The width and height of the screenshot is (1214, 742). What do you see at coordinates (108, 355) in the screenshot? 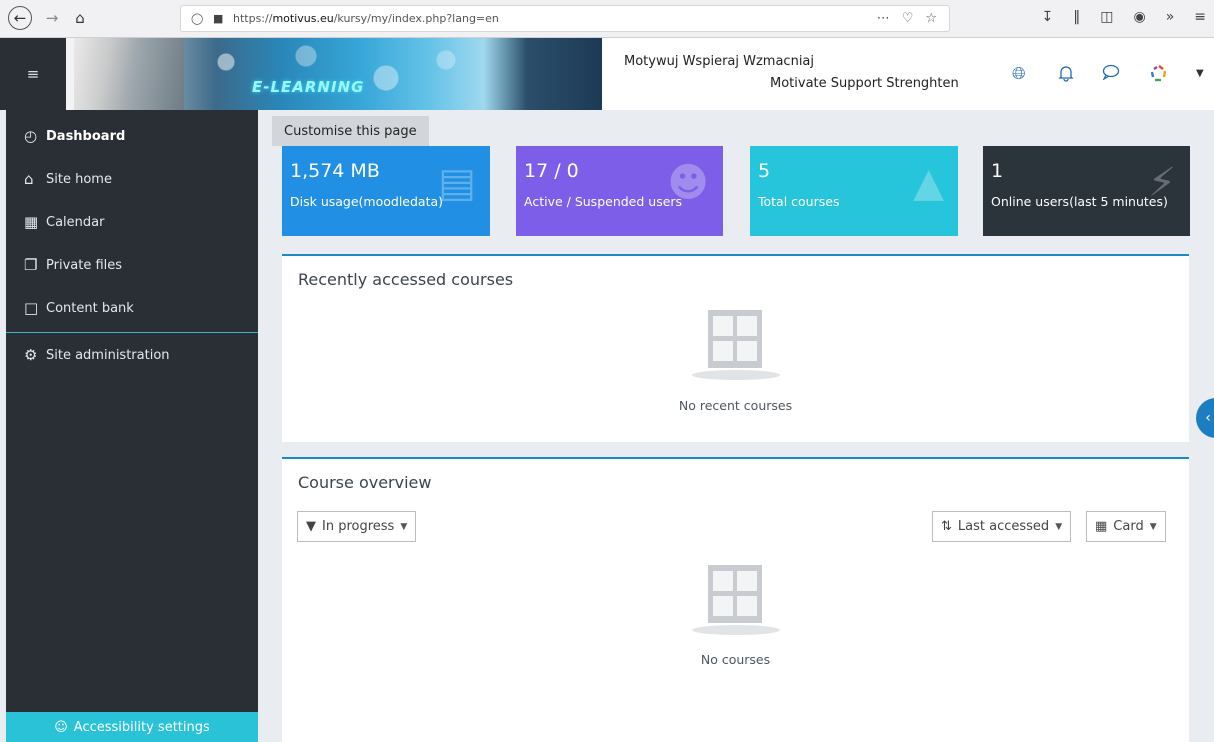
I see `sidebar-item-label: Site administration` at bounding box center [108, 355].